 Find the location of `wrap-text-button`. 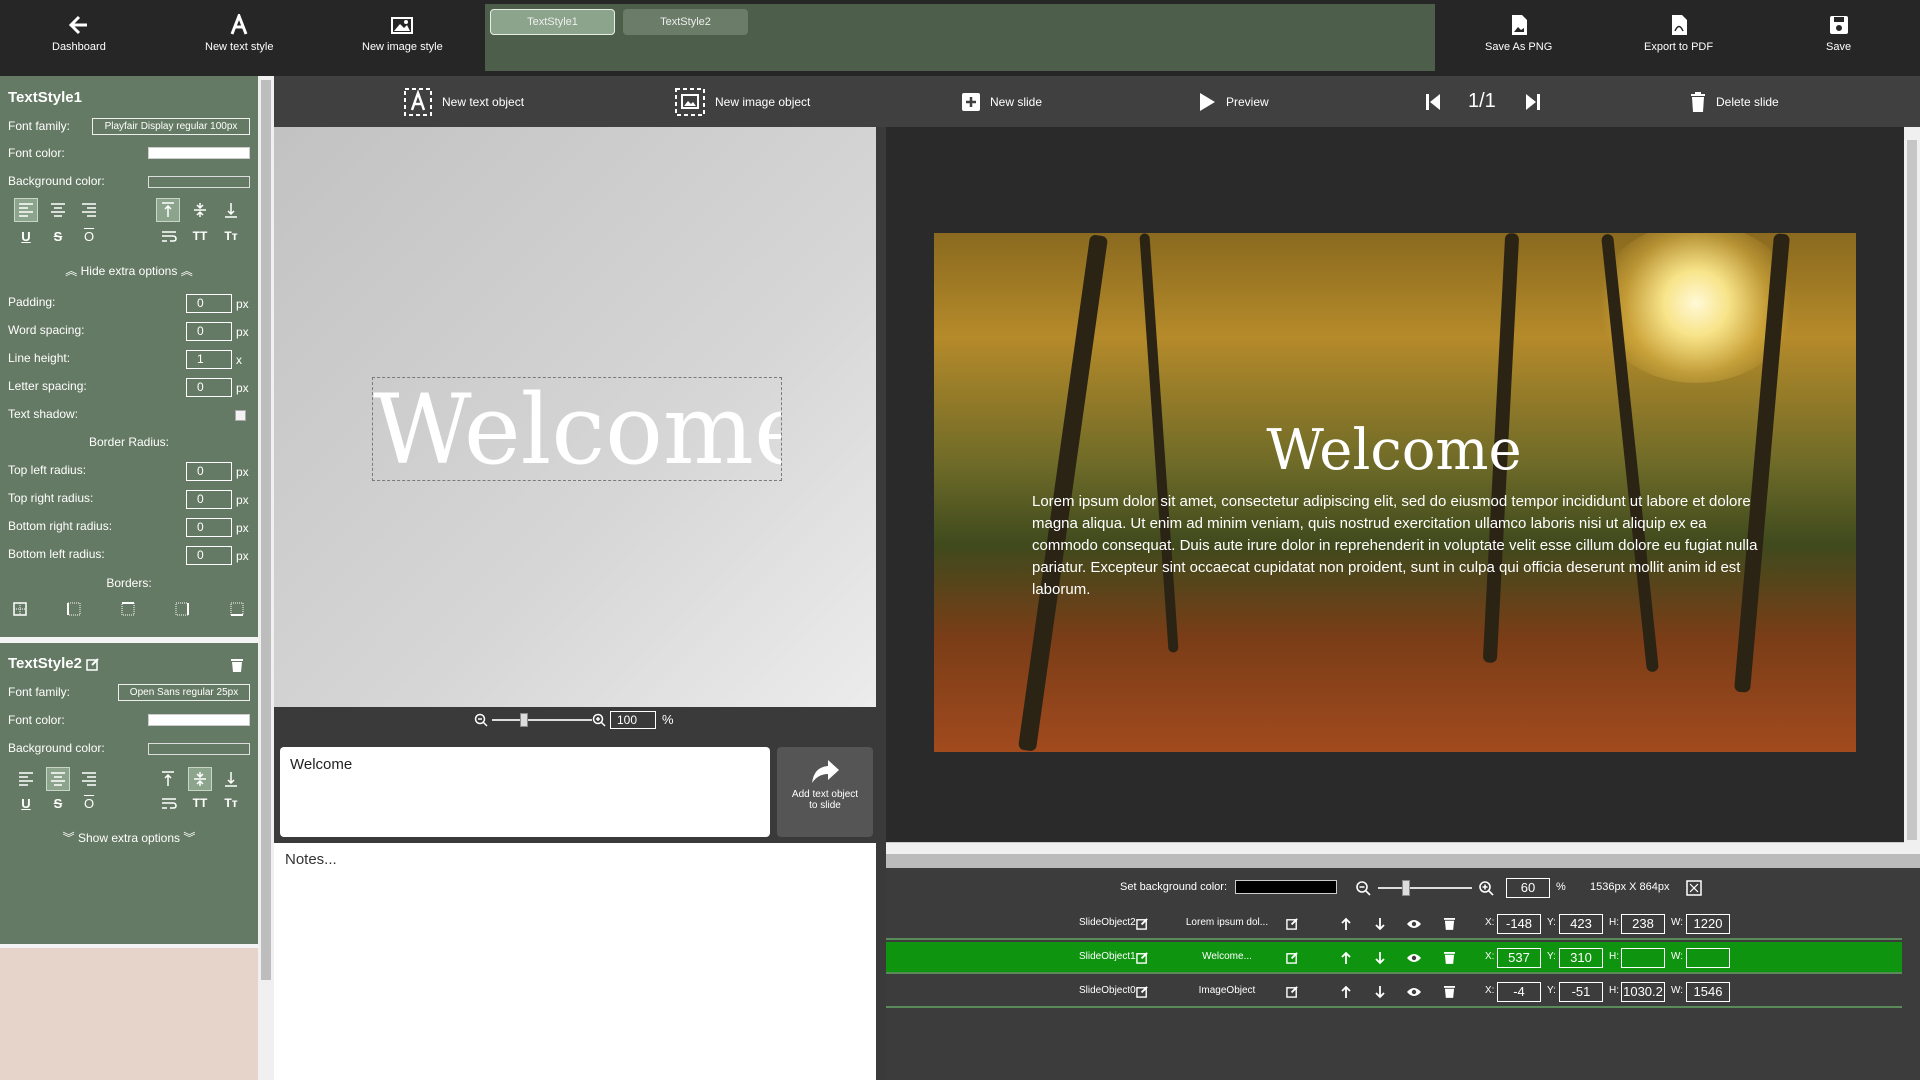

wrap-text-button is located at coordinates (169, 236).